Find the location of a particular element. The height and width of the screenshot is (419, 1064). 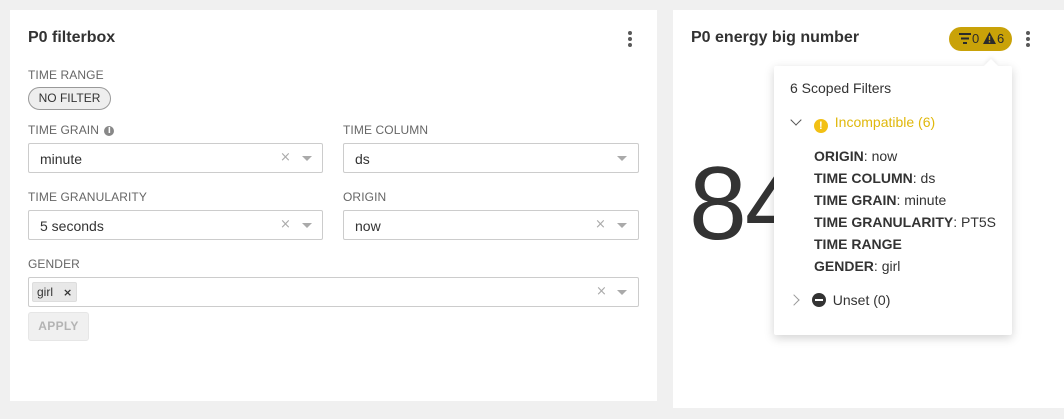

origin-value: now is located at coordinates (368, 226).